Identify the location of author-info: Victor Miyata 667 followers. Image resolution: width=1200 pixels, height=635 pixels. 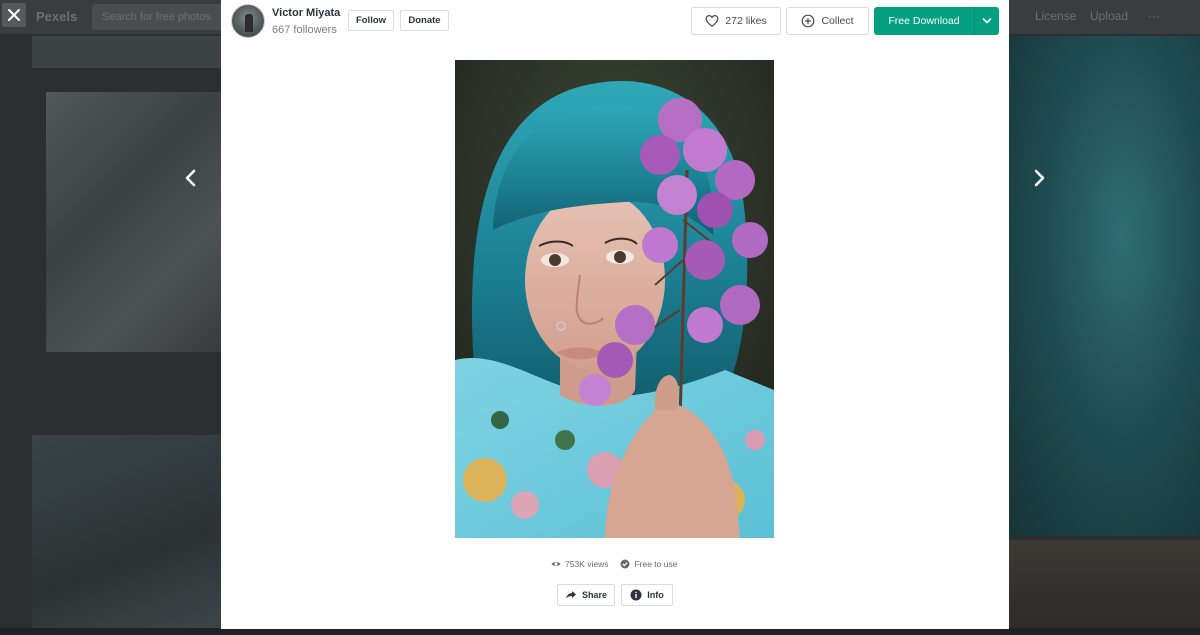
(285, 21).